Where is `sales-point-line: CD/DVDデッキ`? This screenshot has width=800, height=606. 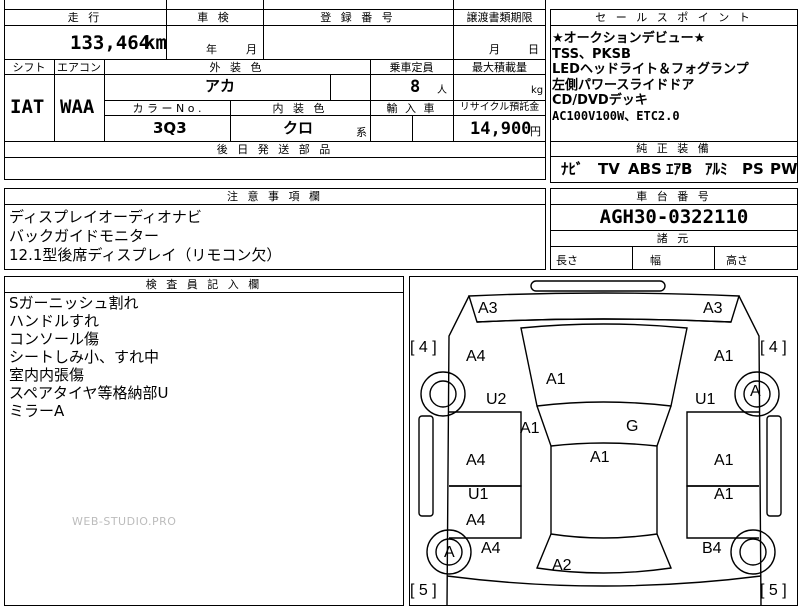
sales-point-line: CD/DVDデッキ is located at coordinates (600, 101).